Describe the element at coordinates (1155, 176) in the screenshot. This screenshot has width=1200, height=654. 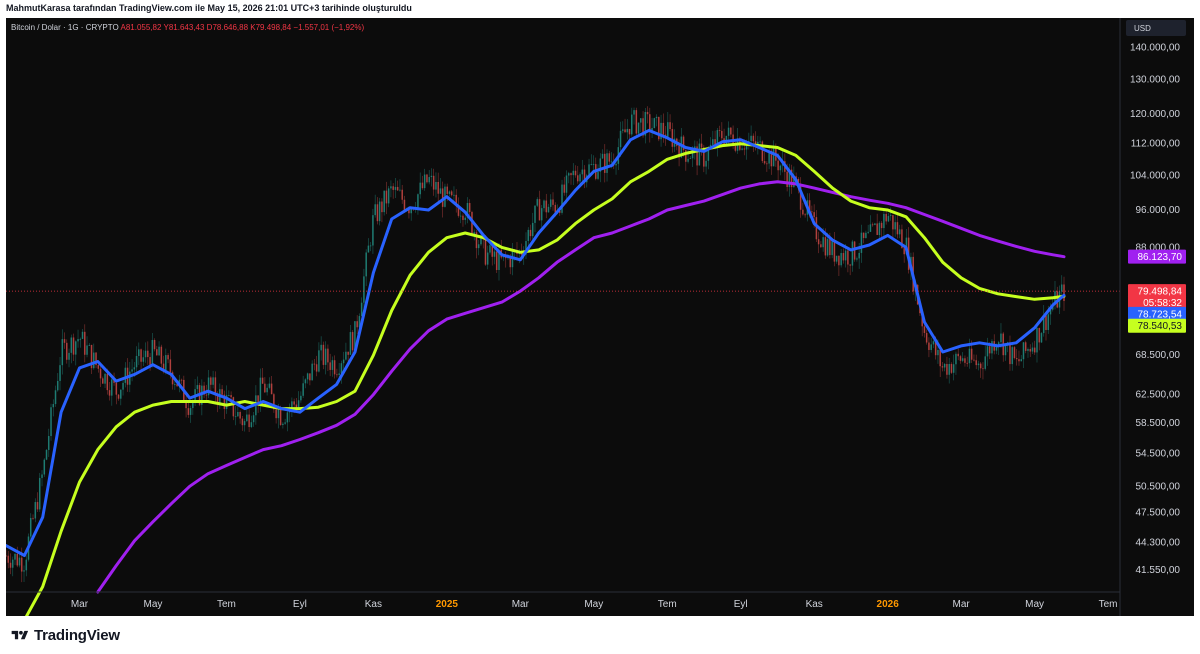
I see `price-tick-label: 104.000,00` at that location.